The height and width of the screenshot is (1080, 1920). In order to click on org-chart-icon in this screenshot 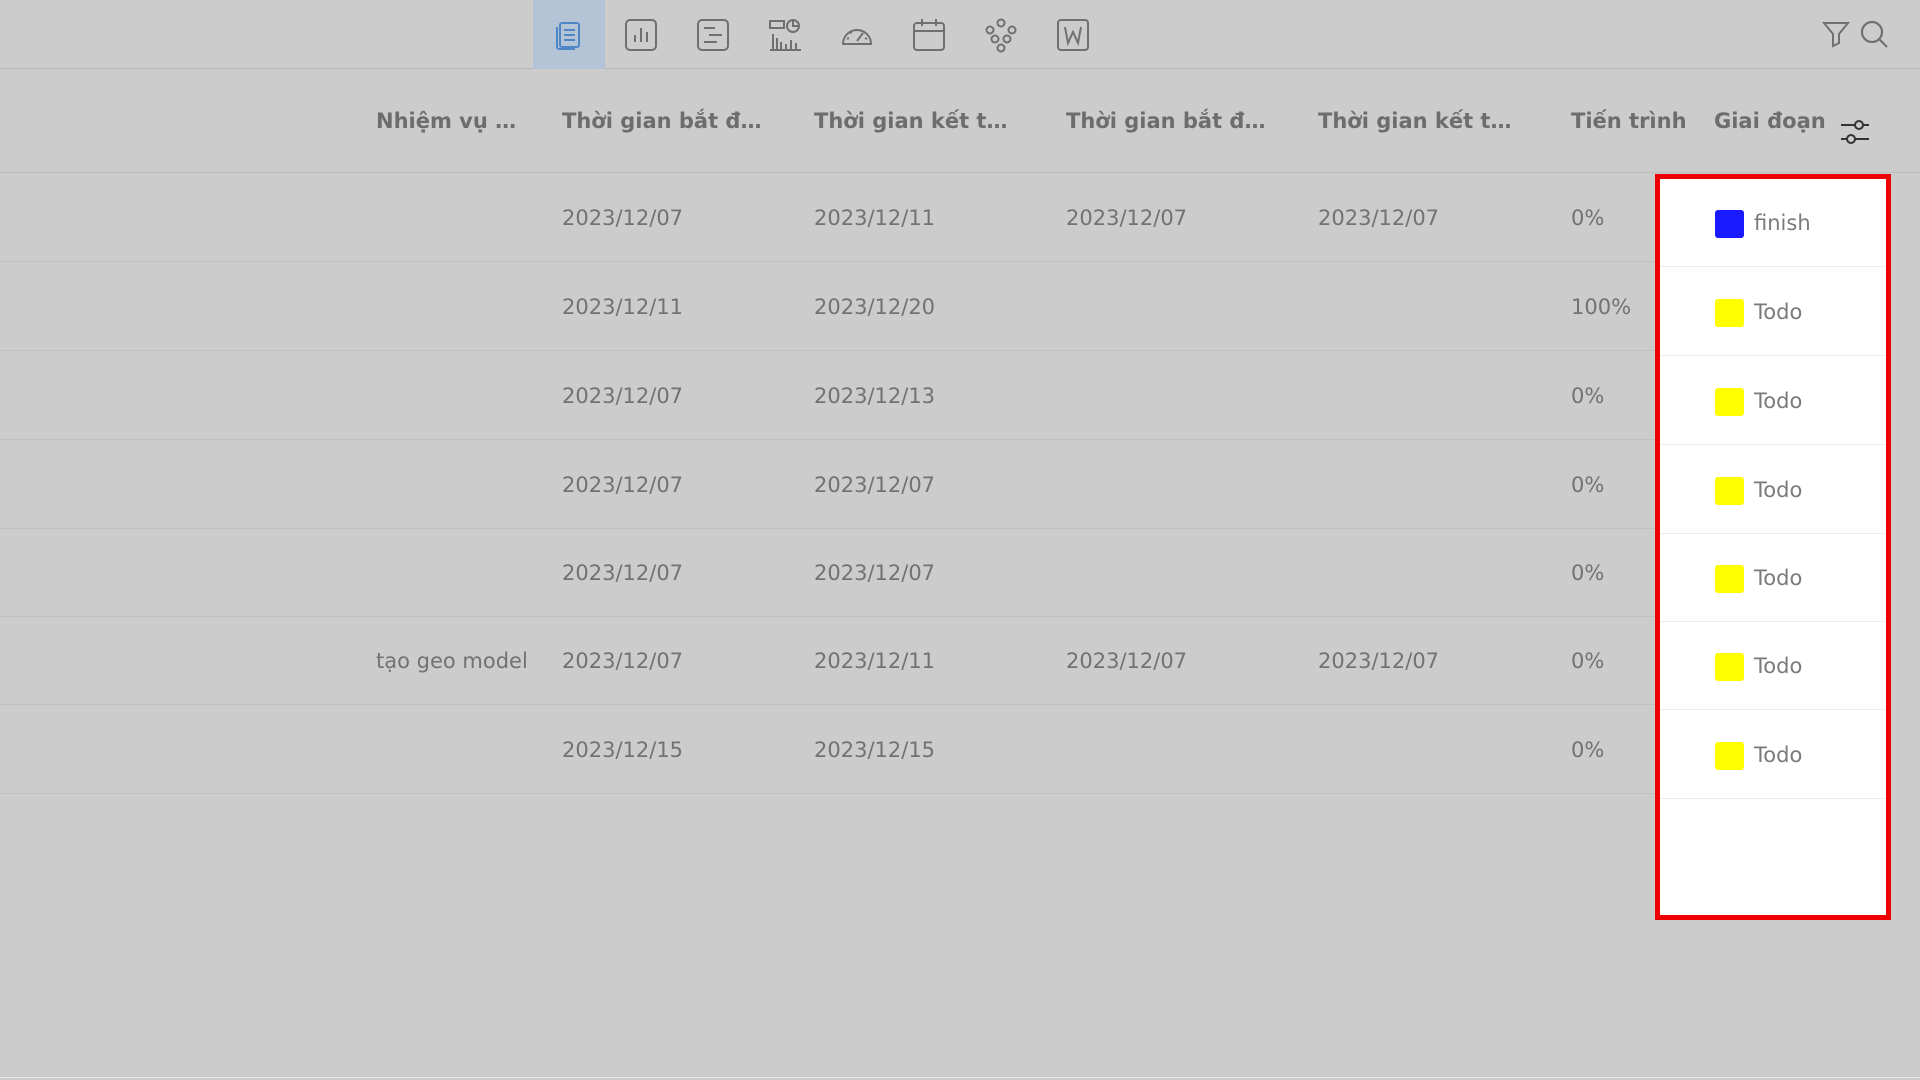, I will do `click(1001, 35)`.